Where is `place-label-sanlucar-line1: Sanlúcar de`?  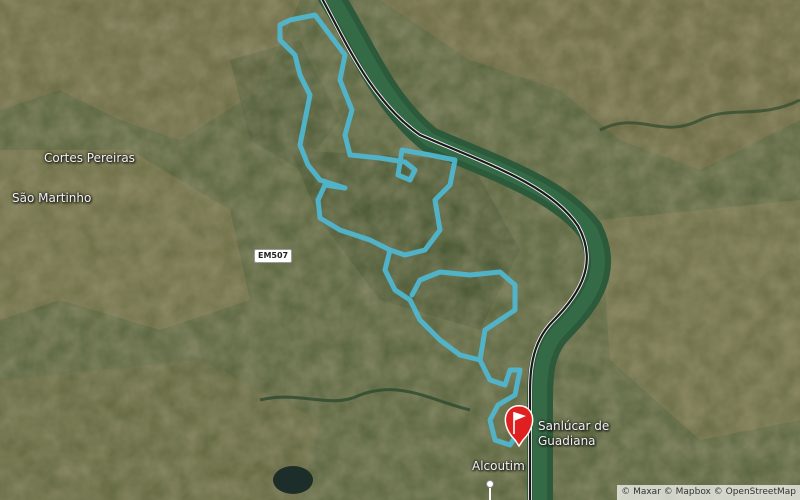
place-label-sanlucar-line1: Sanlúcar de is located at coordinates (574, 426).